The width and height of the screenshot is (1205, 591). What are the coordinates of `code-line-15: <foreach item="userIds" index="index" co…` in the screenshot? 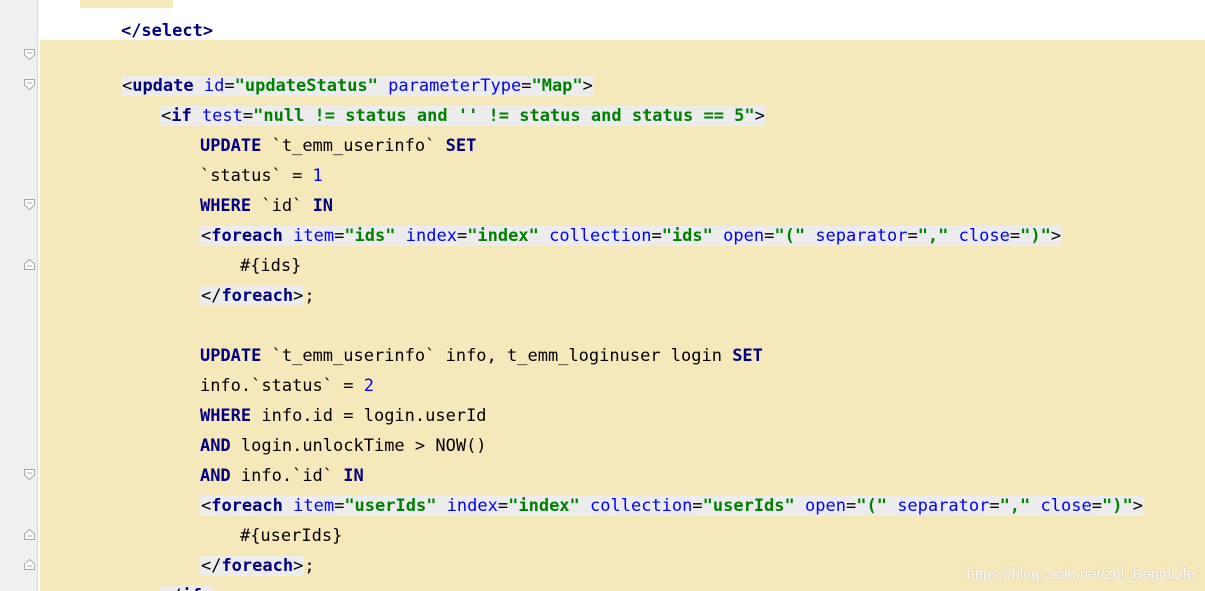 It's located at (651, 488).